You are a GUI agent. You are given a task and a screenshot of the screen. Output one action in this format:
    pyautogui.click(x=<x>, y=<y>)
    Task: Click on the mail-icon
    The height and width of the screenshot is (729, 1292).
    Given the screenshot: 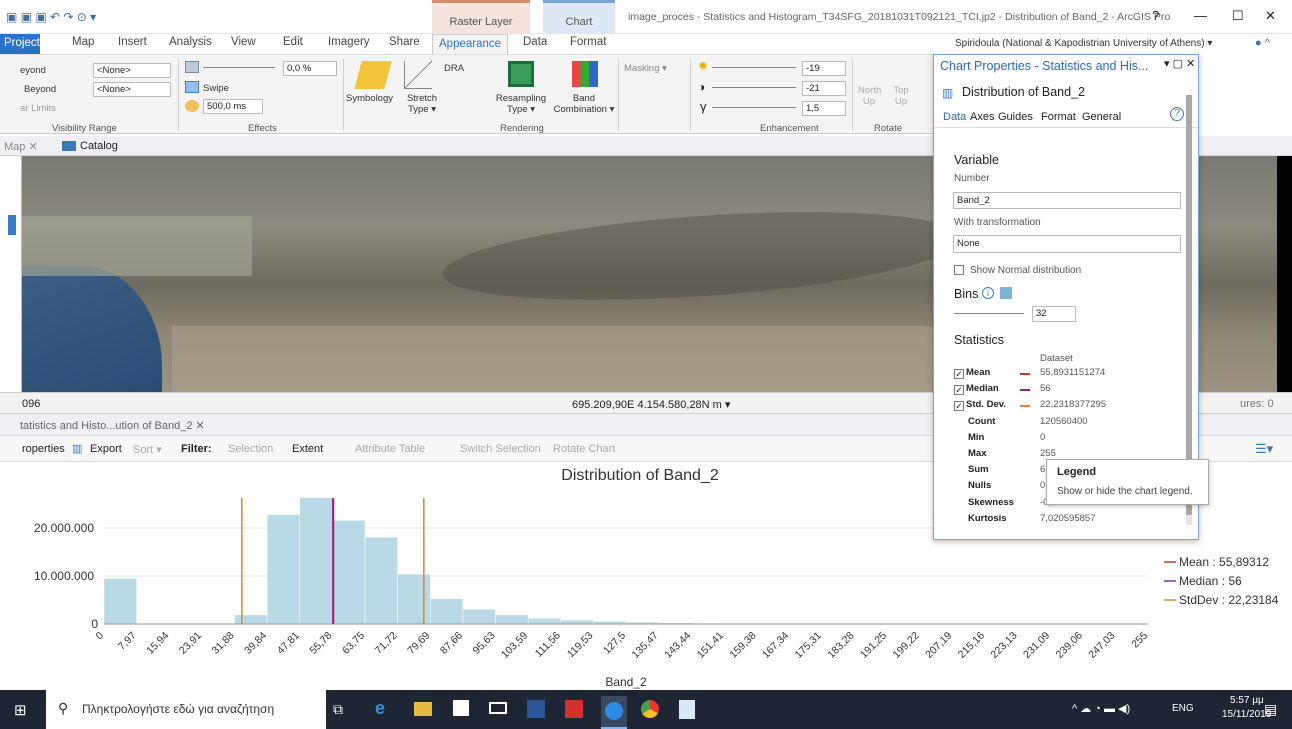 What is the action you would take?
    pyautogui.click(x=498, y=708)
    